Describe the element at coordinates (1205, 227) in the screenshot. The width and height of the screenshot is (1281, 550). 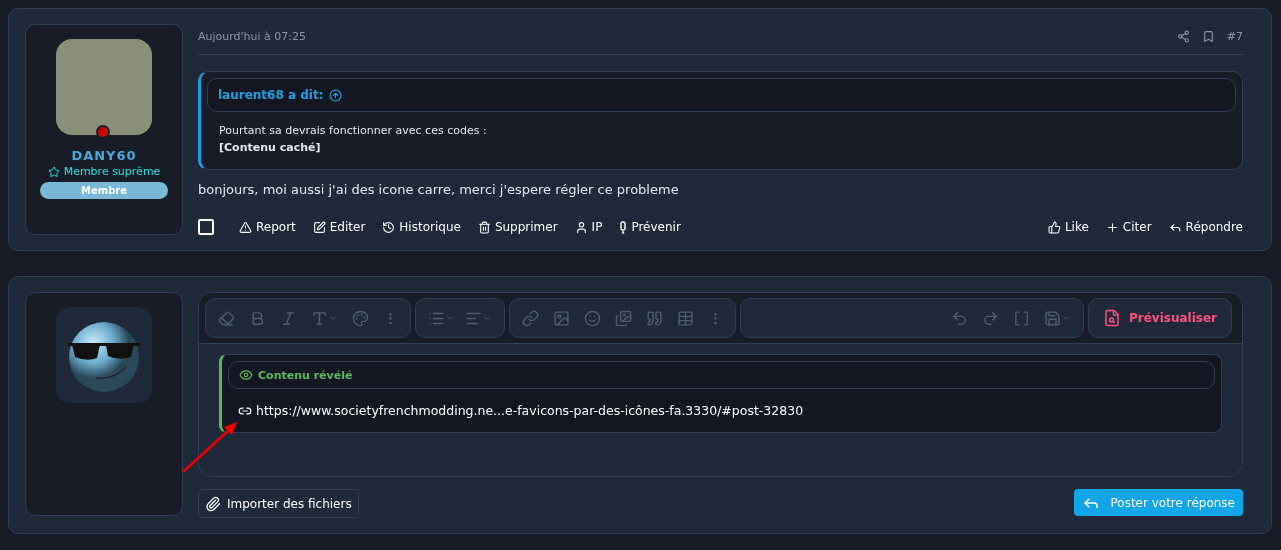
I see `reaction-link: Répondre` at that location.